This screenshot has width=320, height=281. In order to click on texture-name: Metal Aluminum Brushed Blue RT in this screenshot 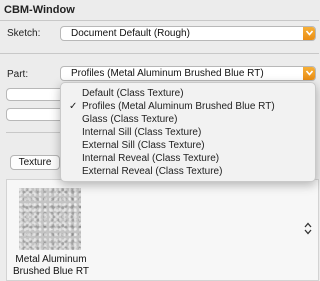, I will do `click(51, 266)`.